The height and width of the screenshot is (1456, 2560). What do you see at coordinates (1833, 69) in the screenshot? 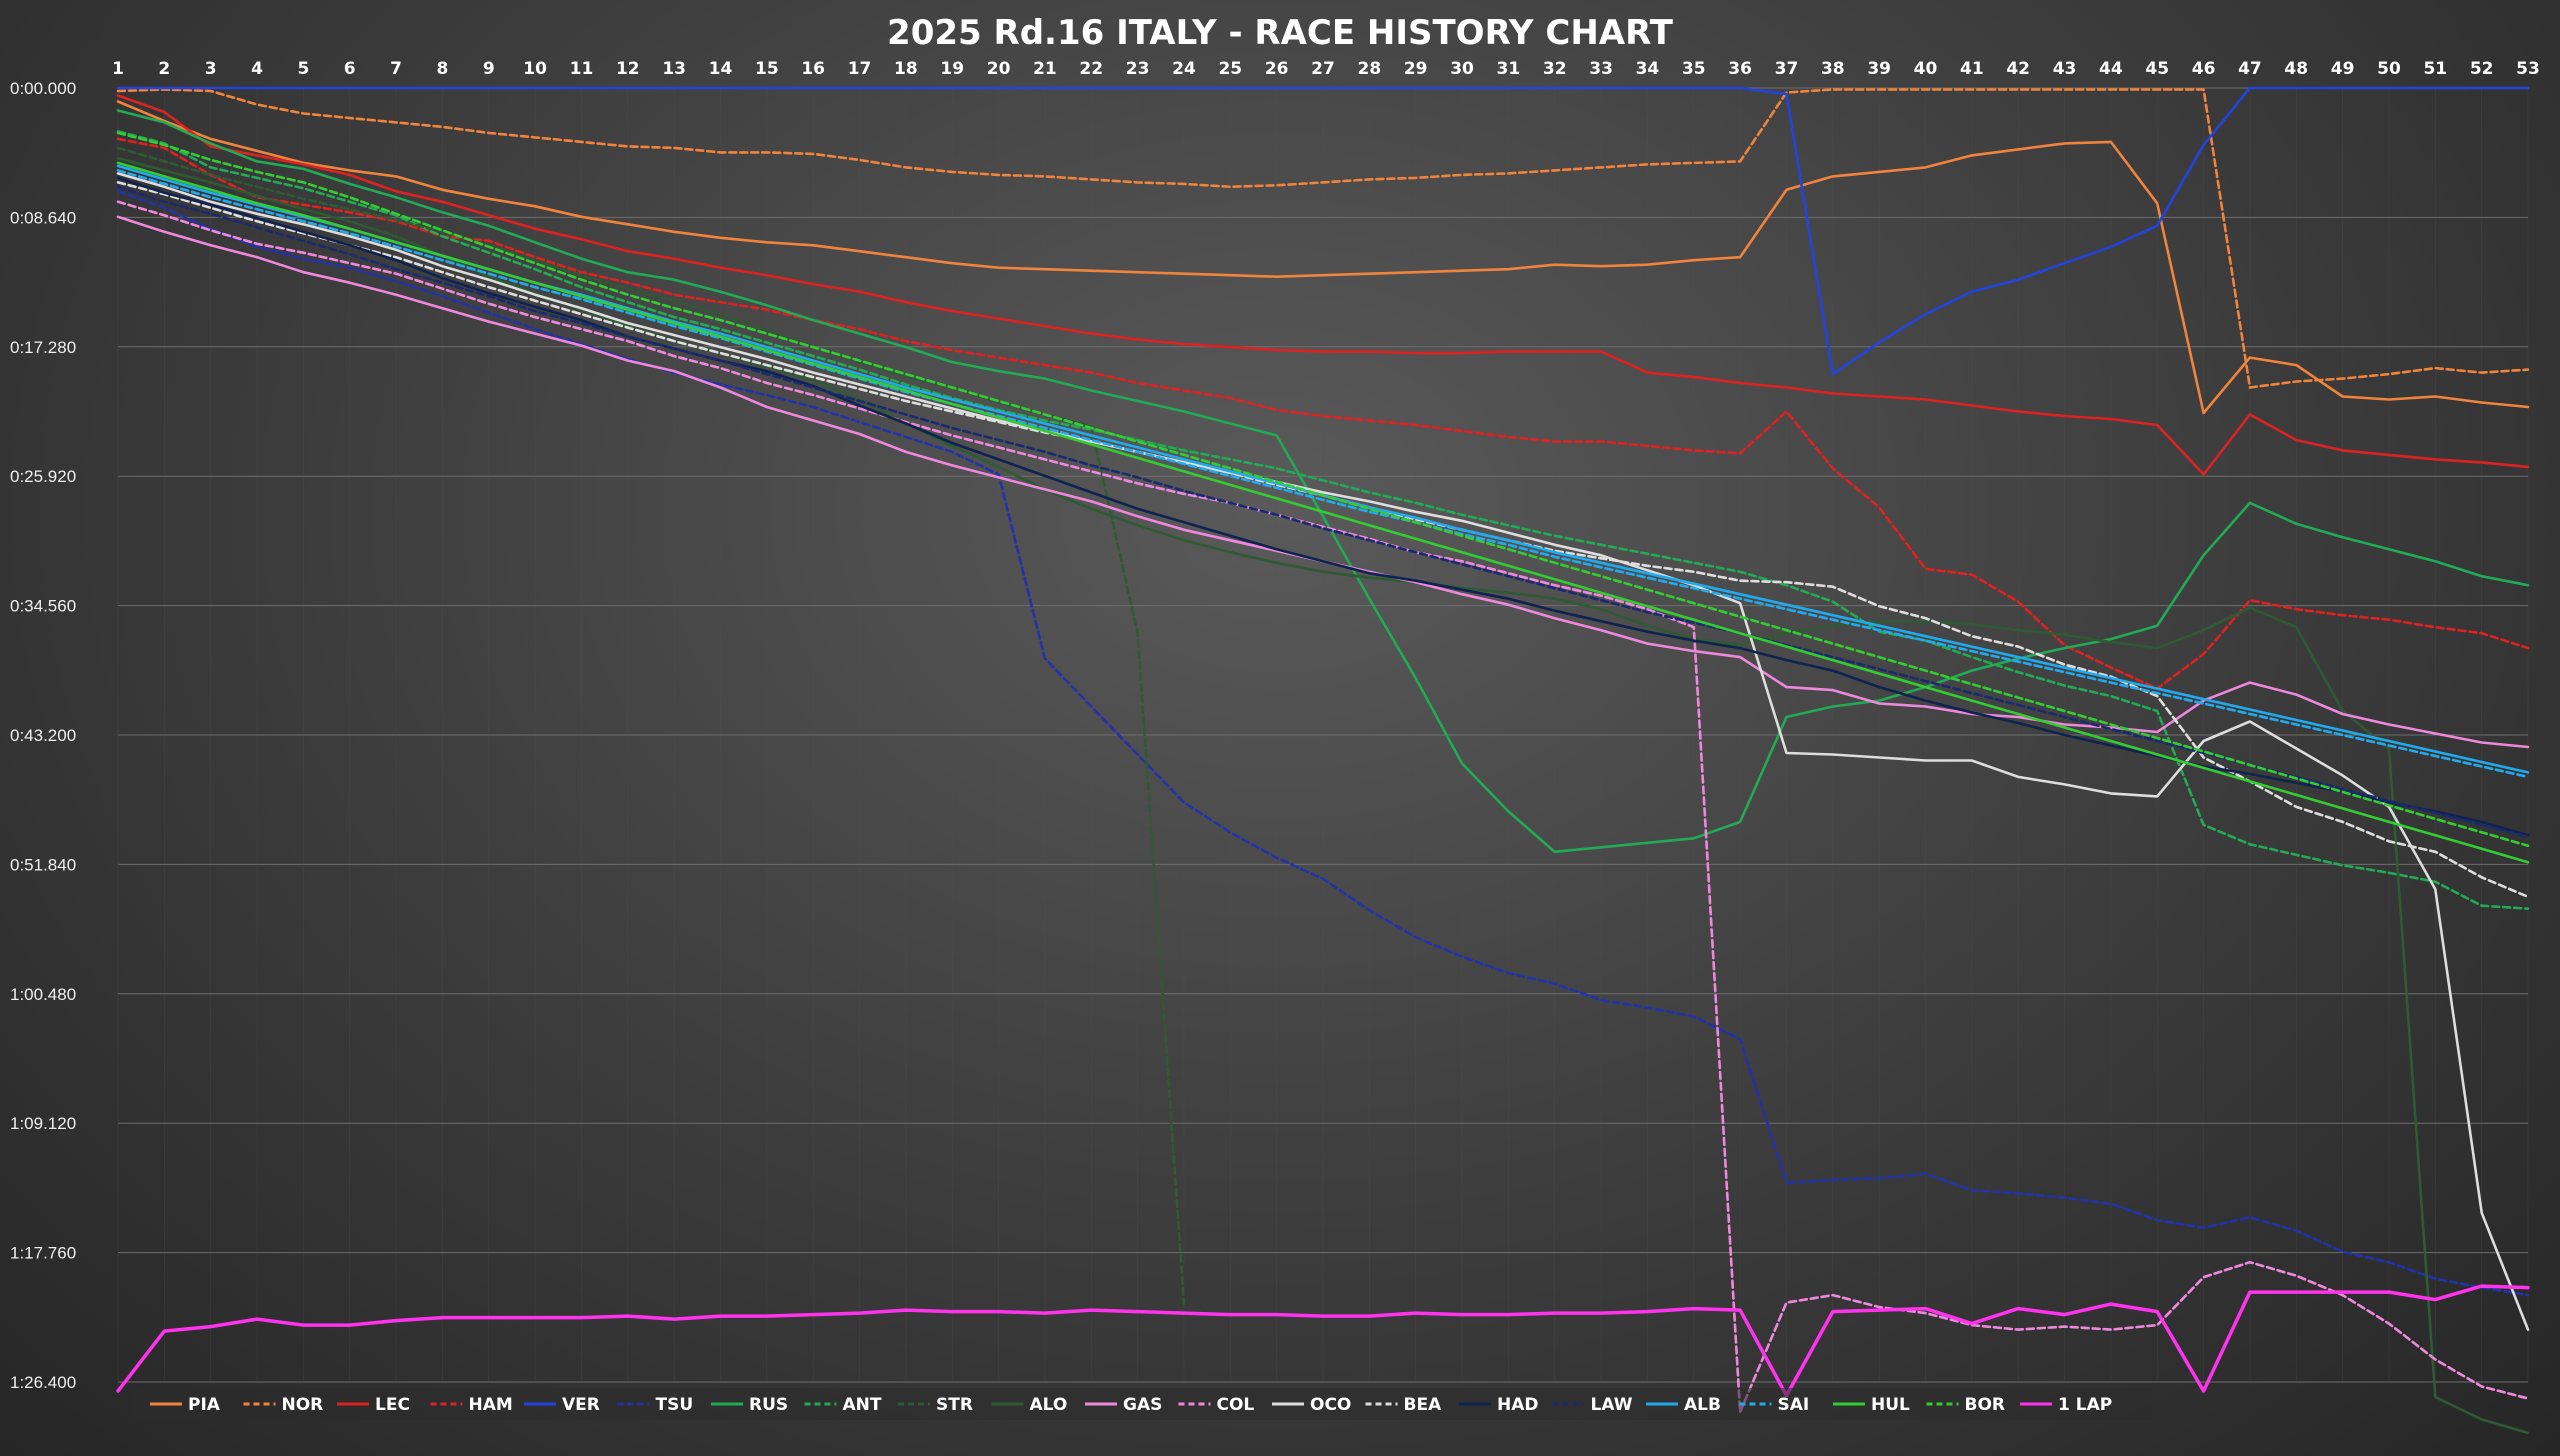
I see `x-tick-label: 38` at bounding box center [1833, 69].